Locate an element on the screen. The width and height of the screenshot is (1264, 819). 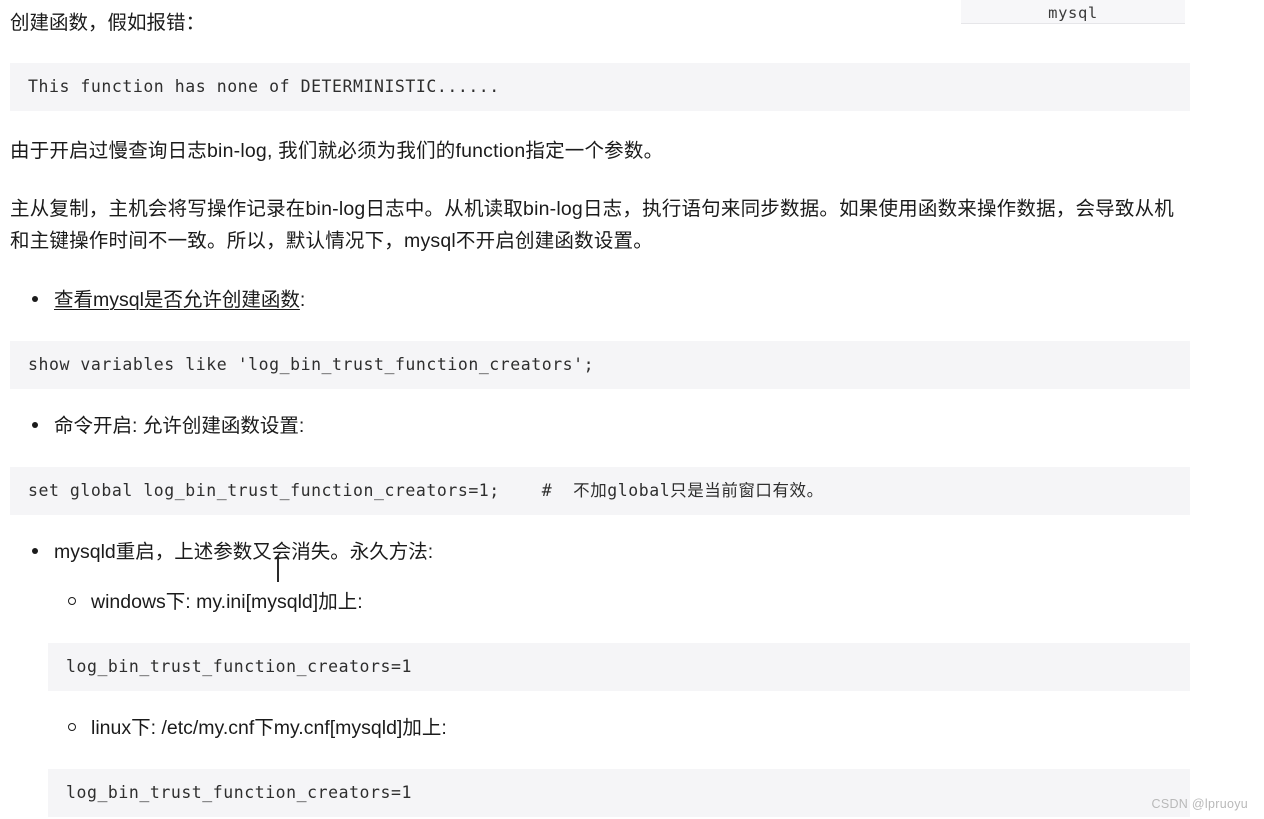
code-windows-conf-value: 1 is located at coordinates (406, 667).